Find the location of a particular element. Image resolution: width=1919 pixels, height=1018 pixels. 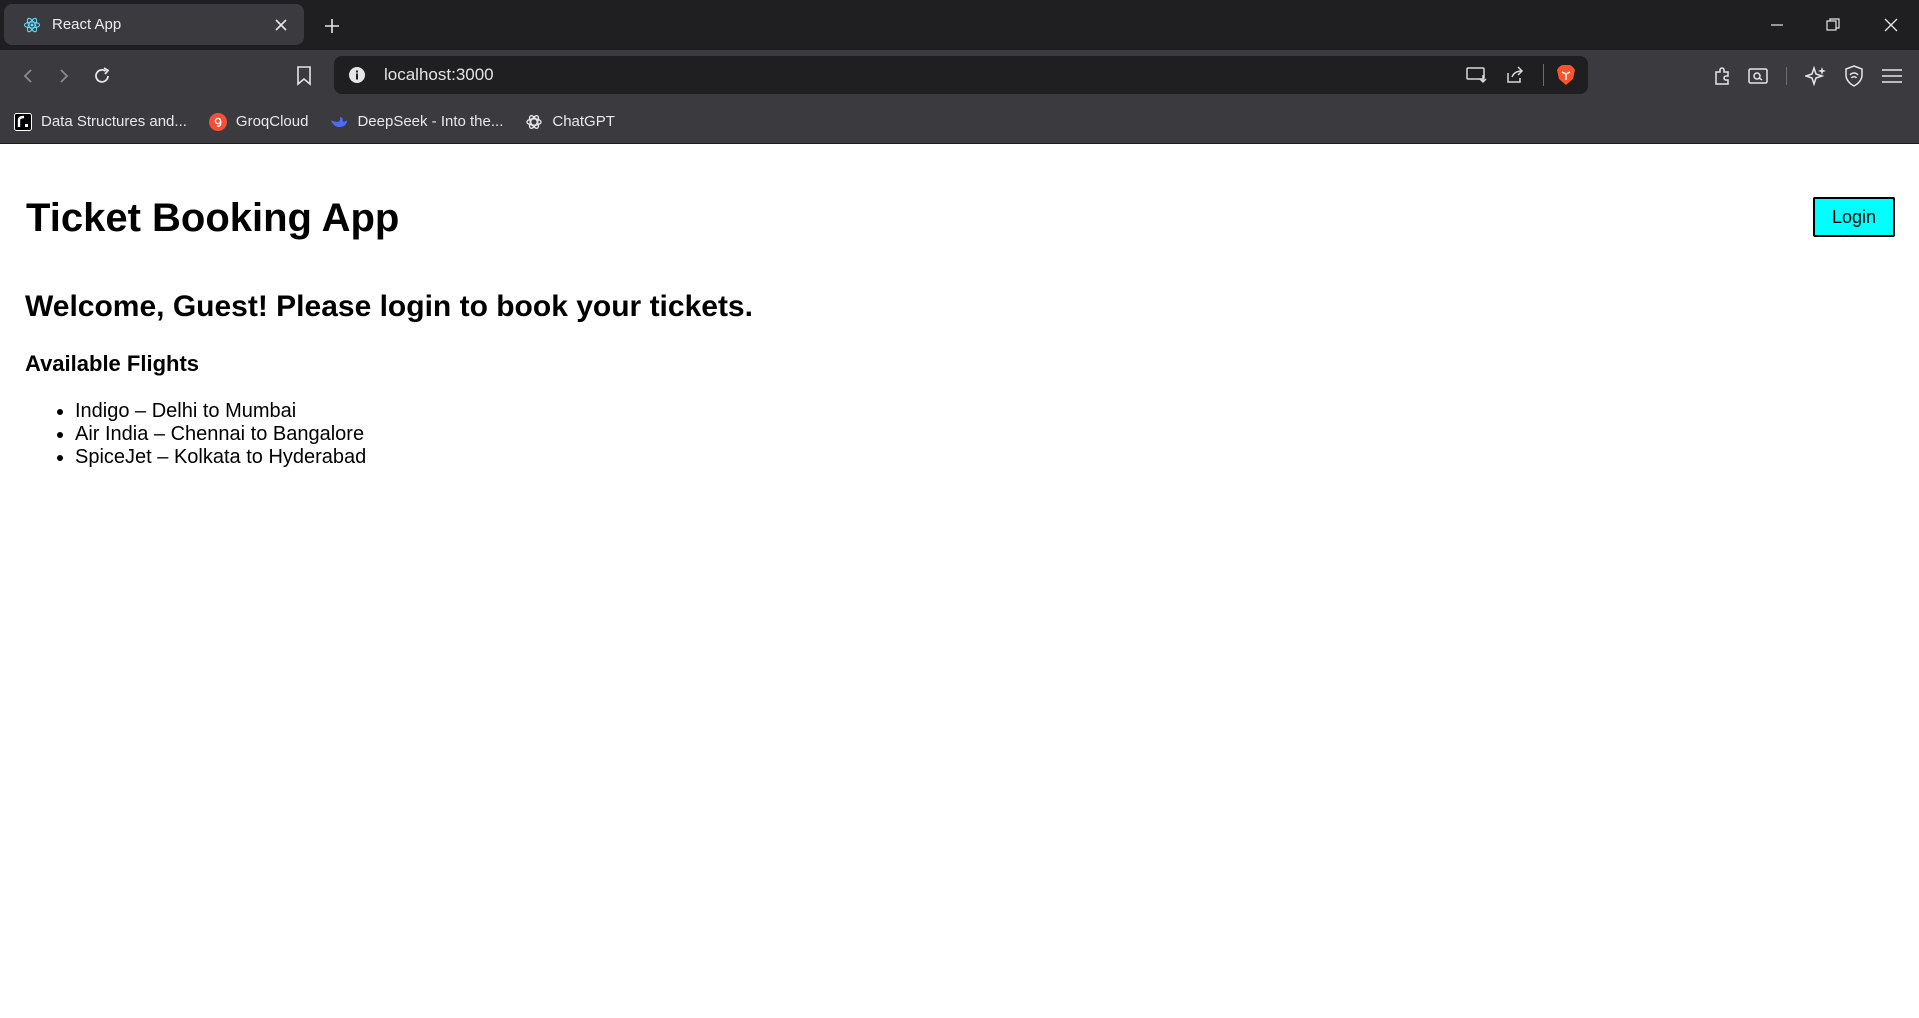

brave-shields-icon is located at coordinates (1566, 75).